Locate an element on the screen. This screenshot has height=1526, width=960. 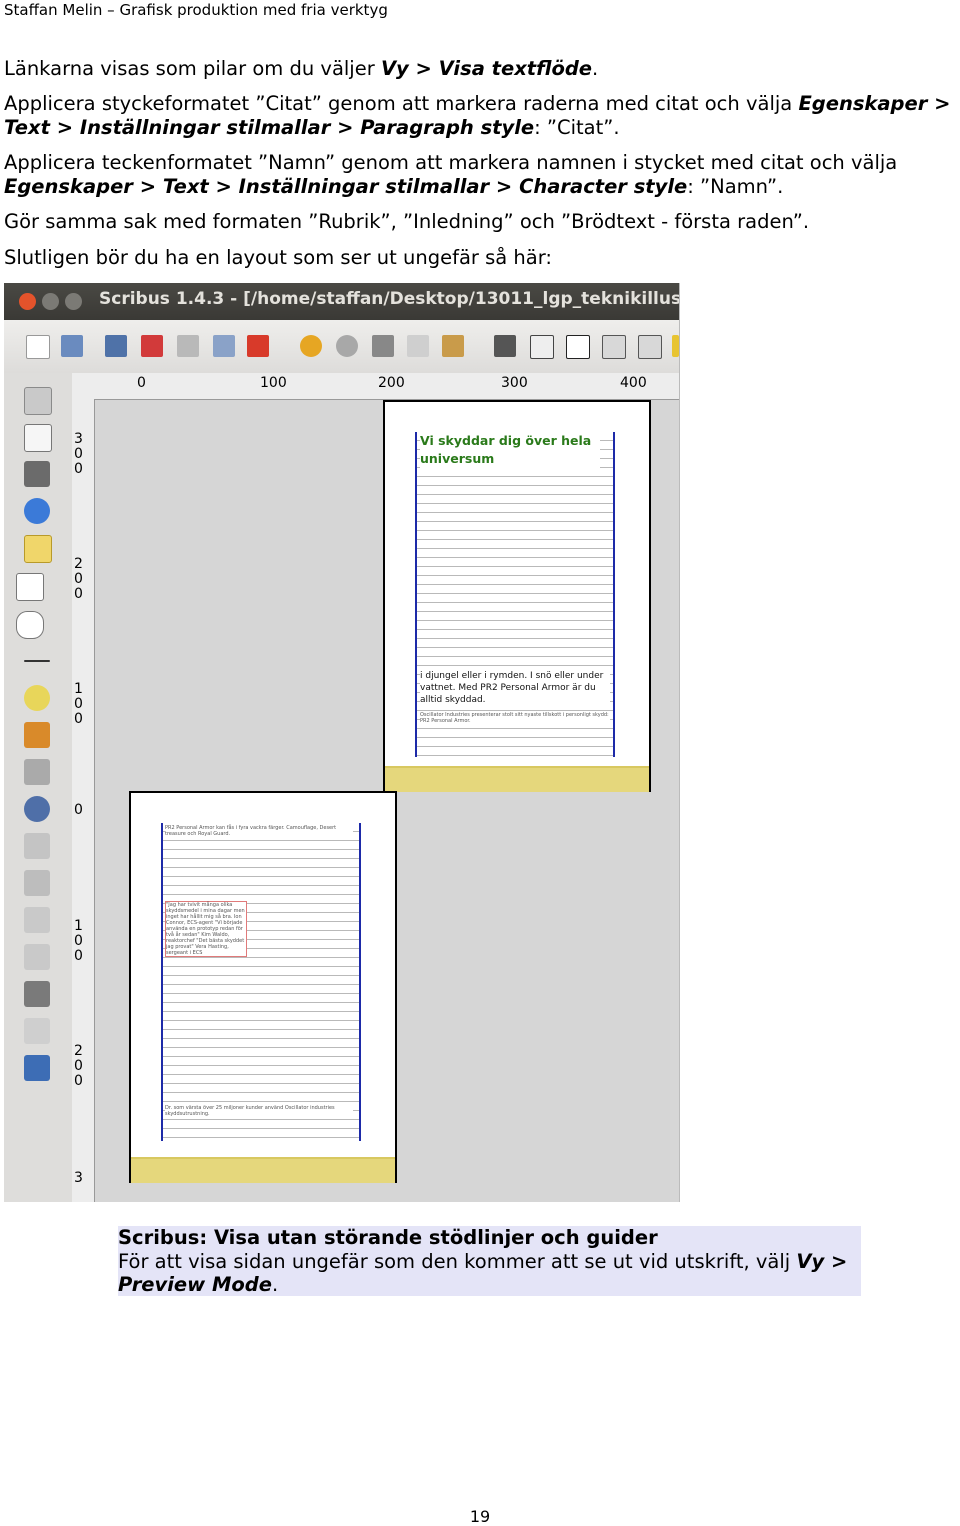
select-tool-icon is located at coordinates (38, 401).